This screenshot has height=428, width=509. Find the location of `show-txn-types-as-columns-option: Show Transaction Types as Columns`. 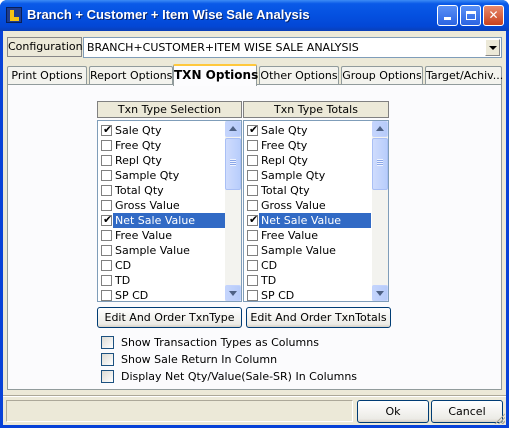

show-txn-types-as-columns-option: Show Transaction Types as Columns is located at coordinates (216, 342).